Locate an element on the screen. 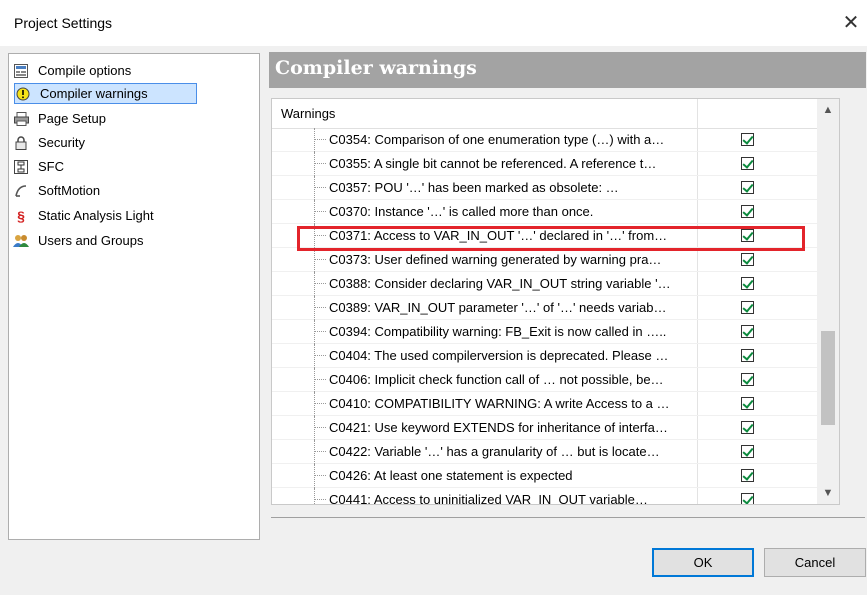 The height and width of the screenshot is (595, 867). ok-button: OK is located at coordinates (703, 562).